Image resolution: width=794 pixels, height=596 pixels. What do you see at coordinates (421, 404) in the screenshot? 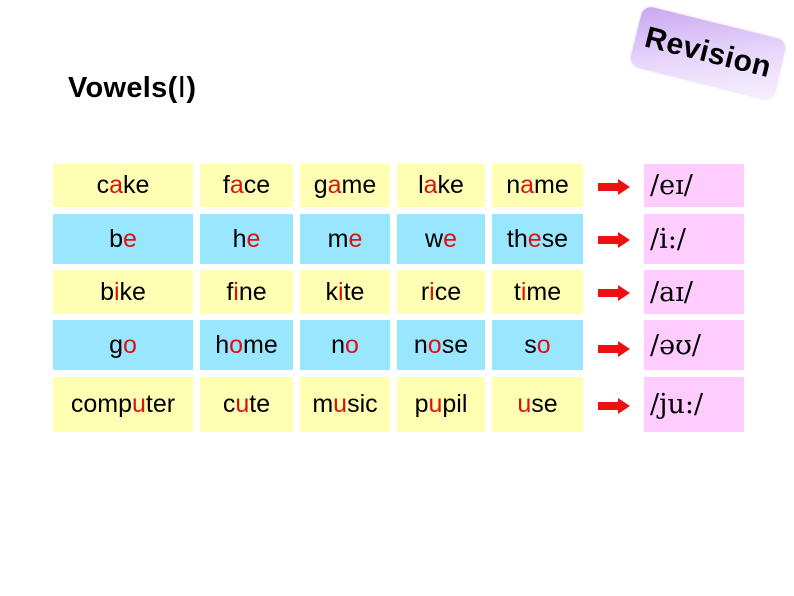
I see `word-part: p` at bounding box center [421, 404].